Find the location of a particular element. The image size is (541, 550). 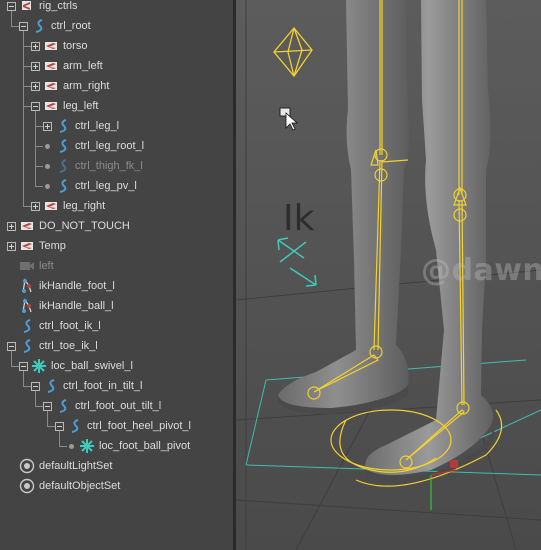

outliner-item-label: ctrl_leg_l is located at coordinates (97, 126).